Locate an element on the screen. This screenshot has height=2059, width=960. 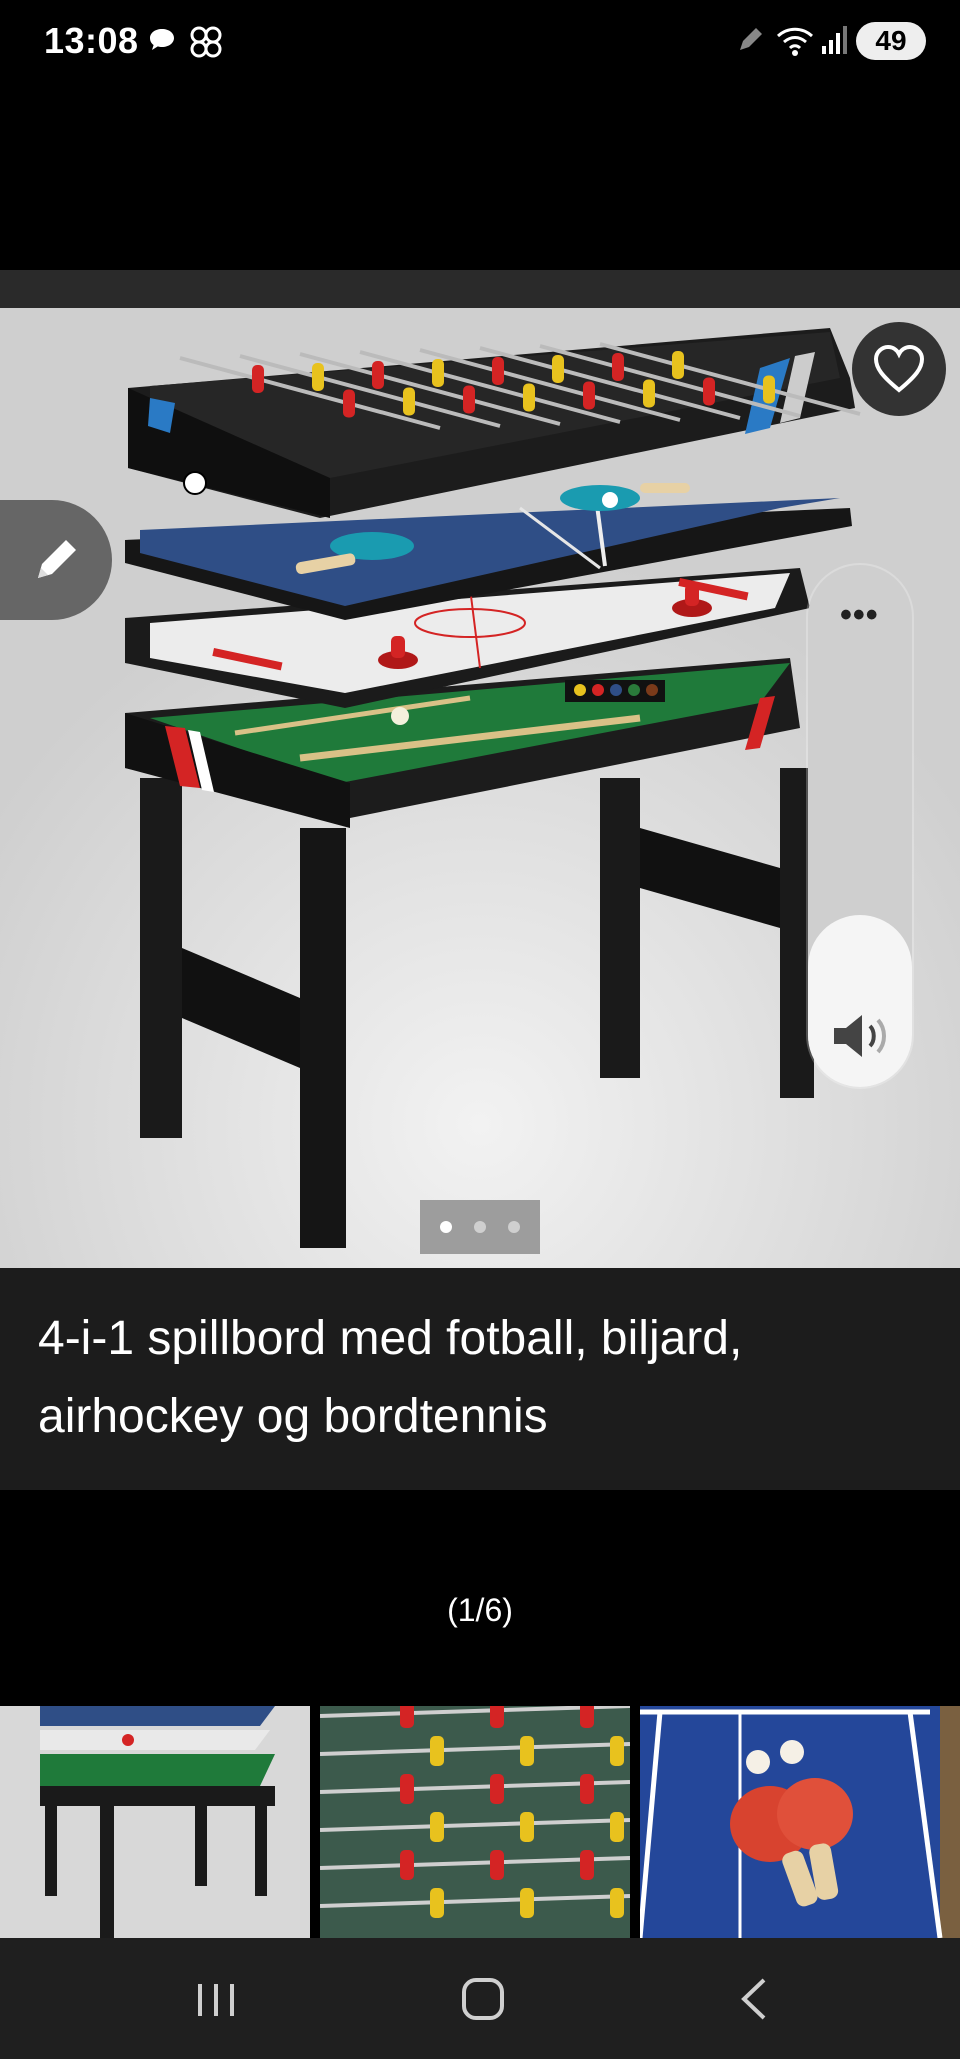
status-bar: 13:08 49 is located at coordinates (480, 42).